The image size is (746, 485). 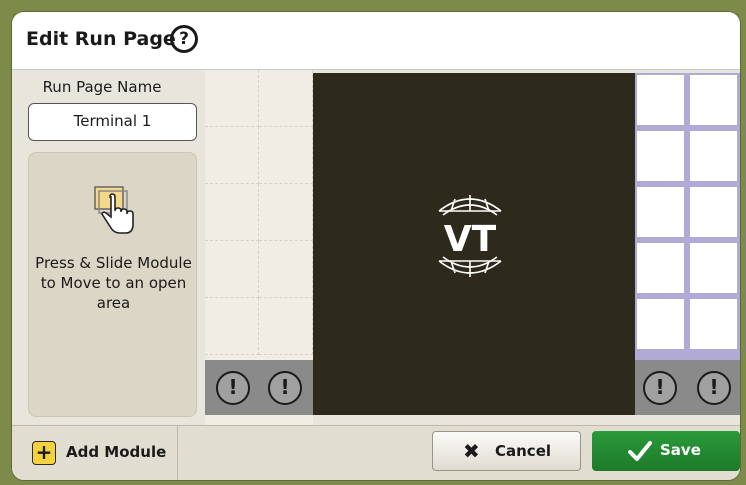 What do you see at coordinates (112, 122) in the screenshot?
I see `run-page-name-field: Terminal 1` at bounding box center [112, 122].